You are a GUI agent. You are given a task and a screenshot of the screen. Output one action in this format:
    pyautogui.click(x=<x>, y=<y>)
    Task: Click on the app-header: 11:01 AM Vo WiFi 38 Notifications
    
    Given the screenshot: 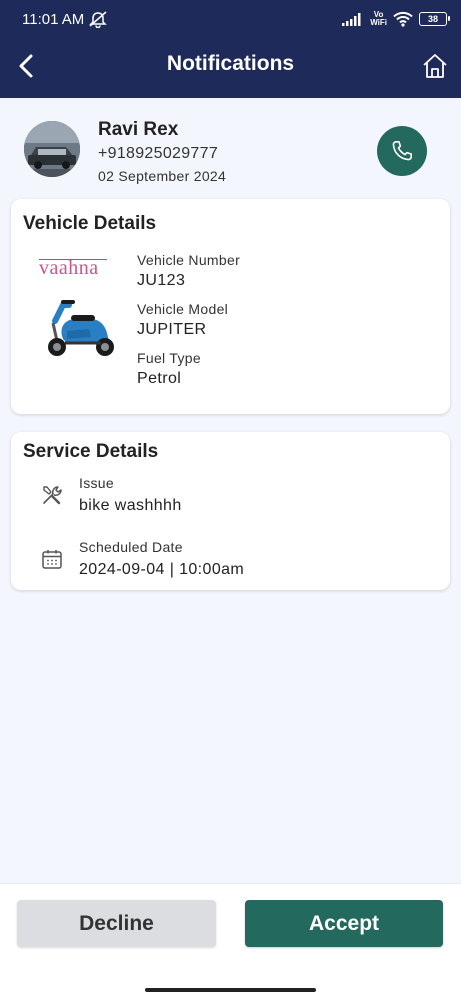 What is the action you would take?
    pyautogui.click(x=230, y=49)
    